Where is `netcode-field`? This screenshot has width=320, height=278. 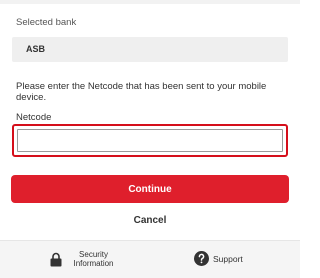
netcode-field is located at coordinates (150, 140).